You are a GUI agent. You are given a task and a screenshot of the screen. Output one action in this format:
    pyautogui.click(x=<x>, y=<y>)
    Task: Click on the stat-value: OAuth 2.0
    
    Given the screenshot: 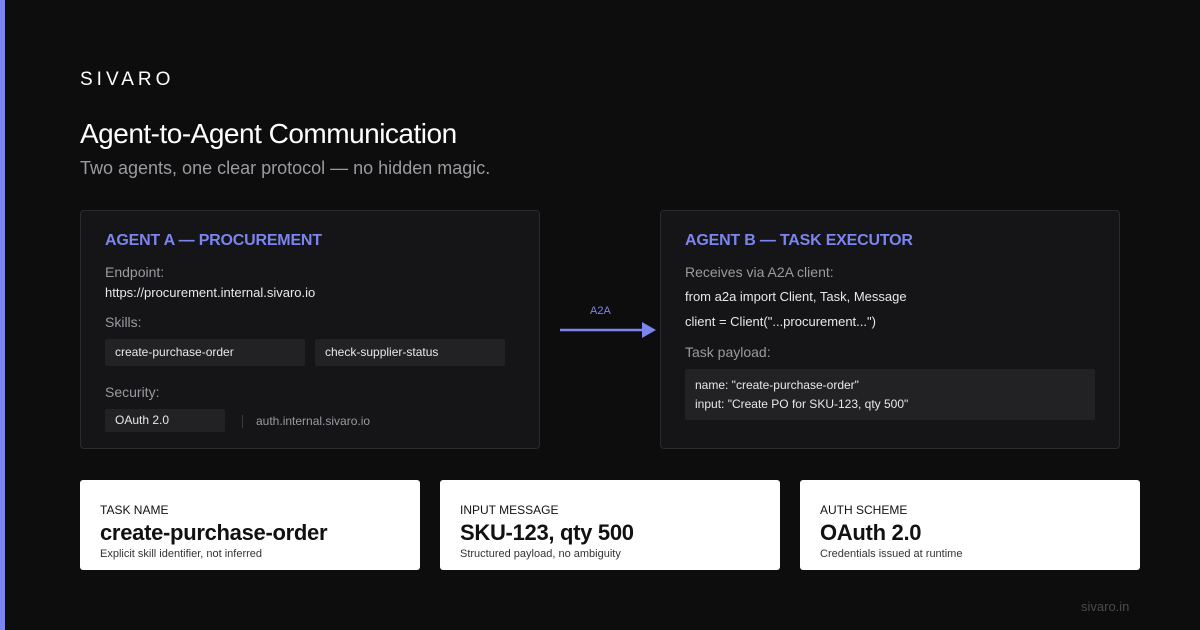 What is the action you would take?
    pyautogui.click(x=871, y=532)
    